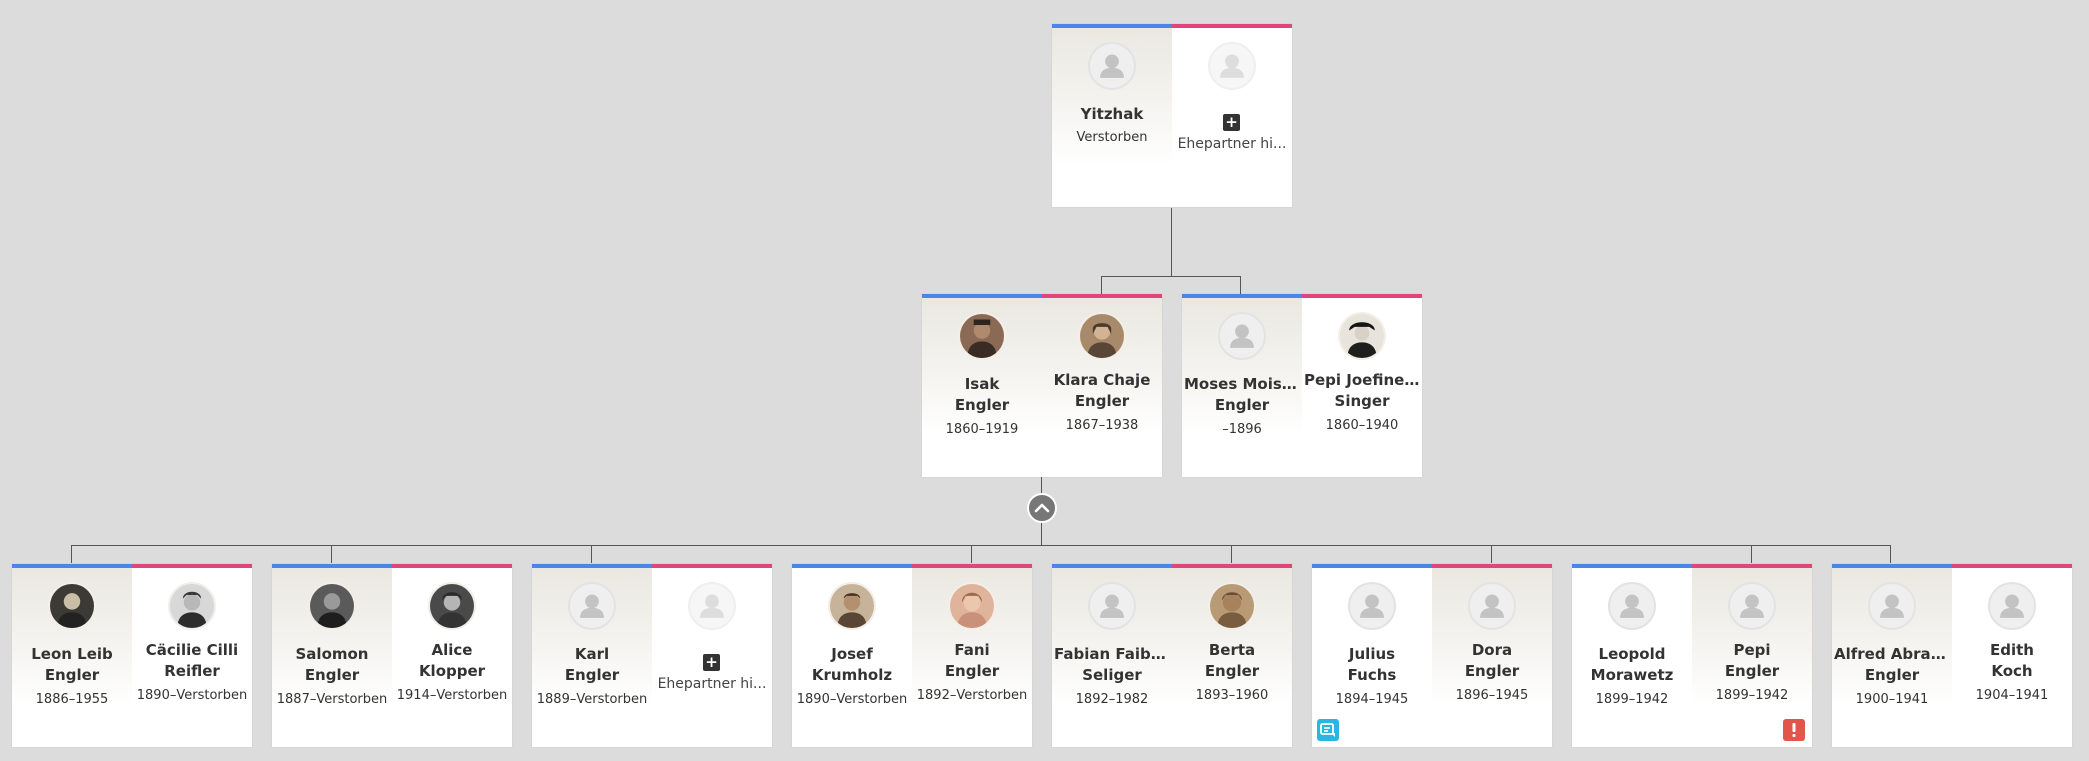 This screenshot has width=2089, height=761. I want to click on chevron-up-icon, so click(1042, 508).